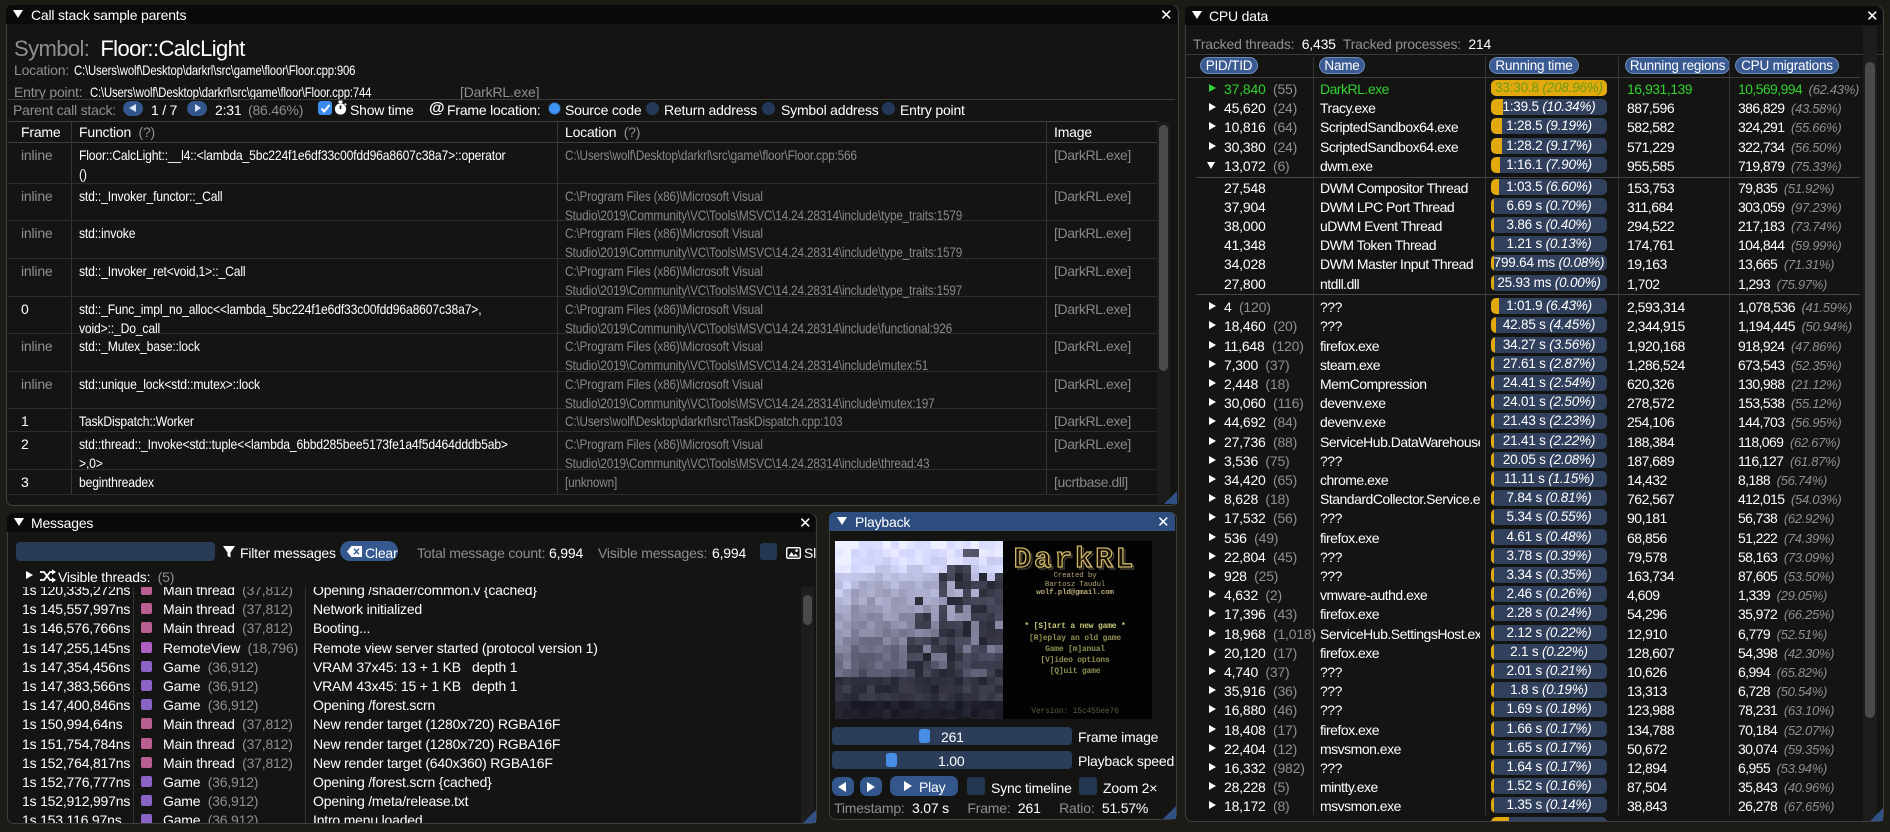  What do you see at coordinates (1075, 585) in the screenshot?
I see `svg-text: Bartosz Taudul` at bounding box center [1075, 585].